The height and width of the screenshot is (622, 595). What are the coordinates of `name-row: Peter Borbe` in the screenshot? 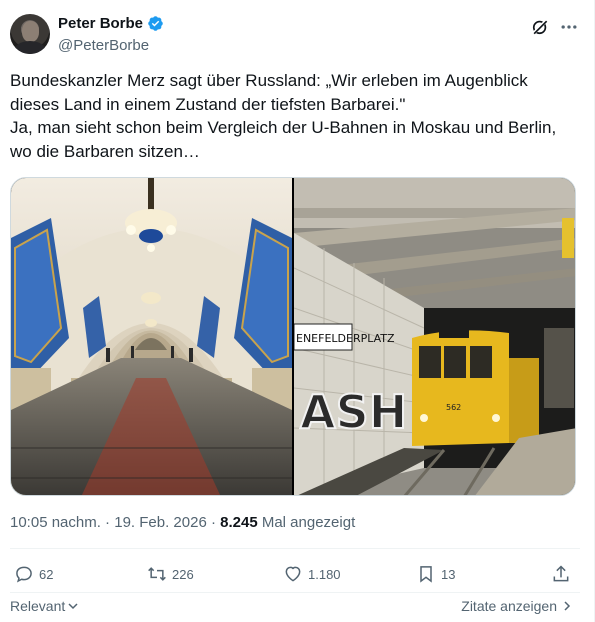 It's located at (111, 23).